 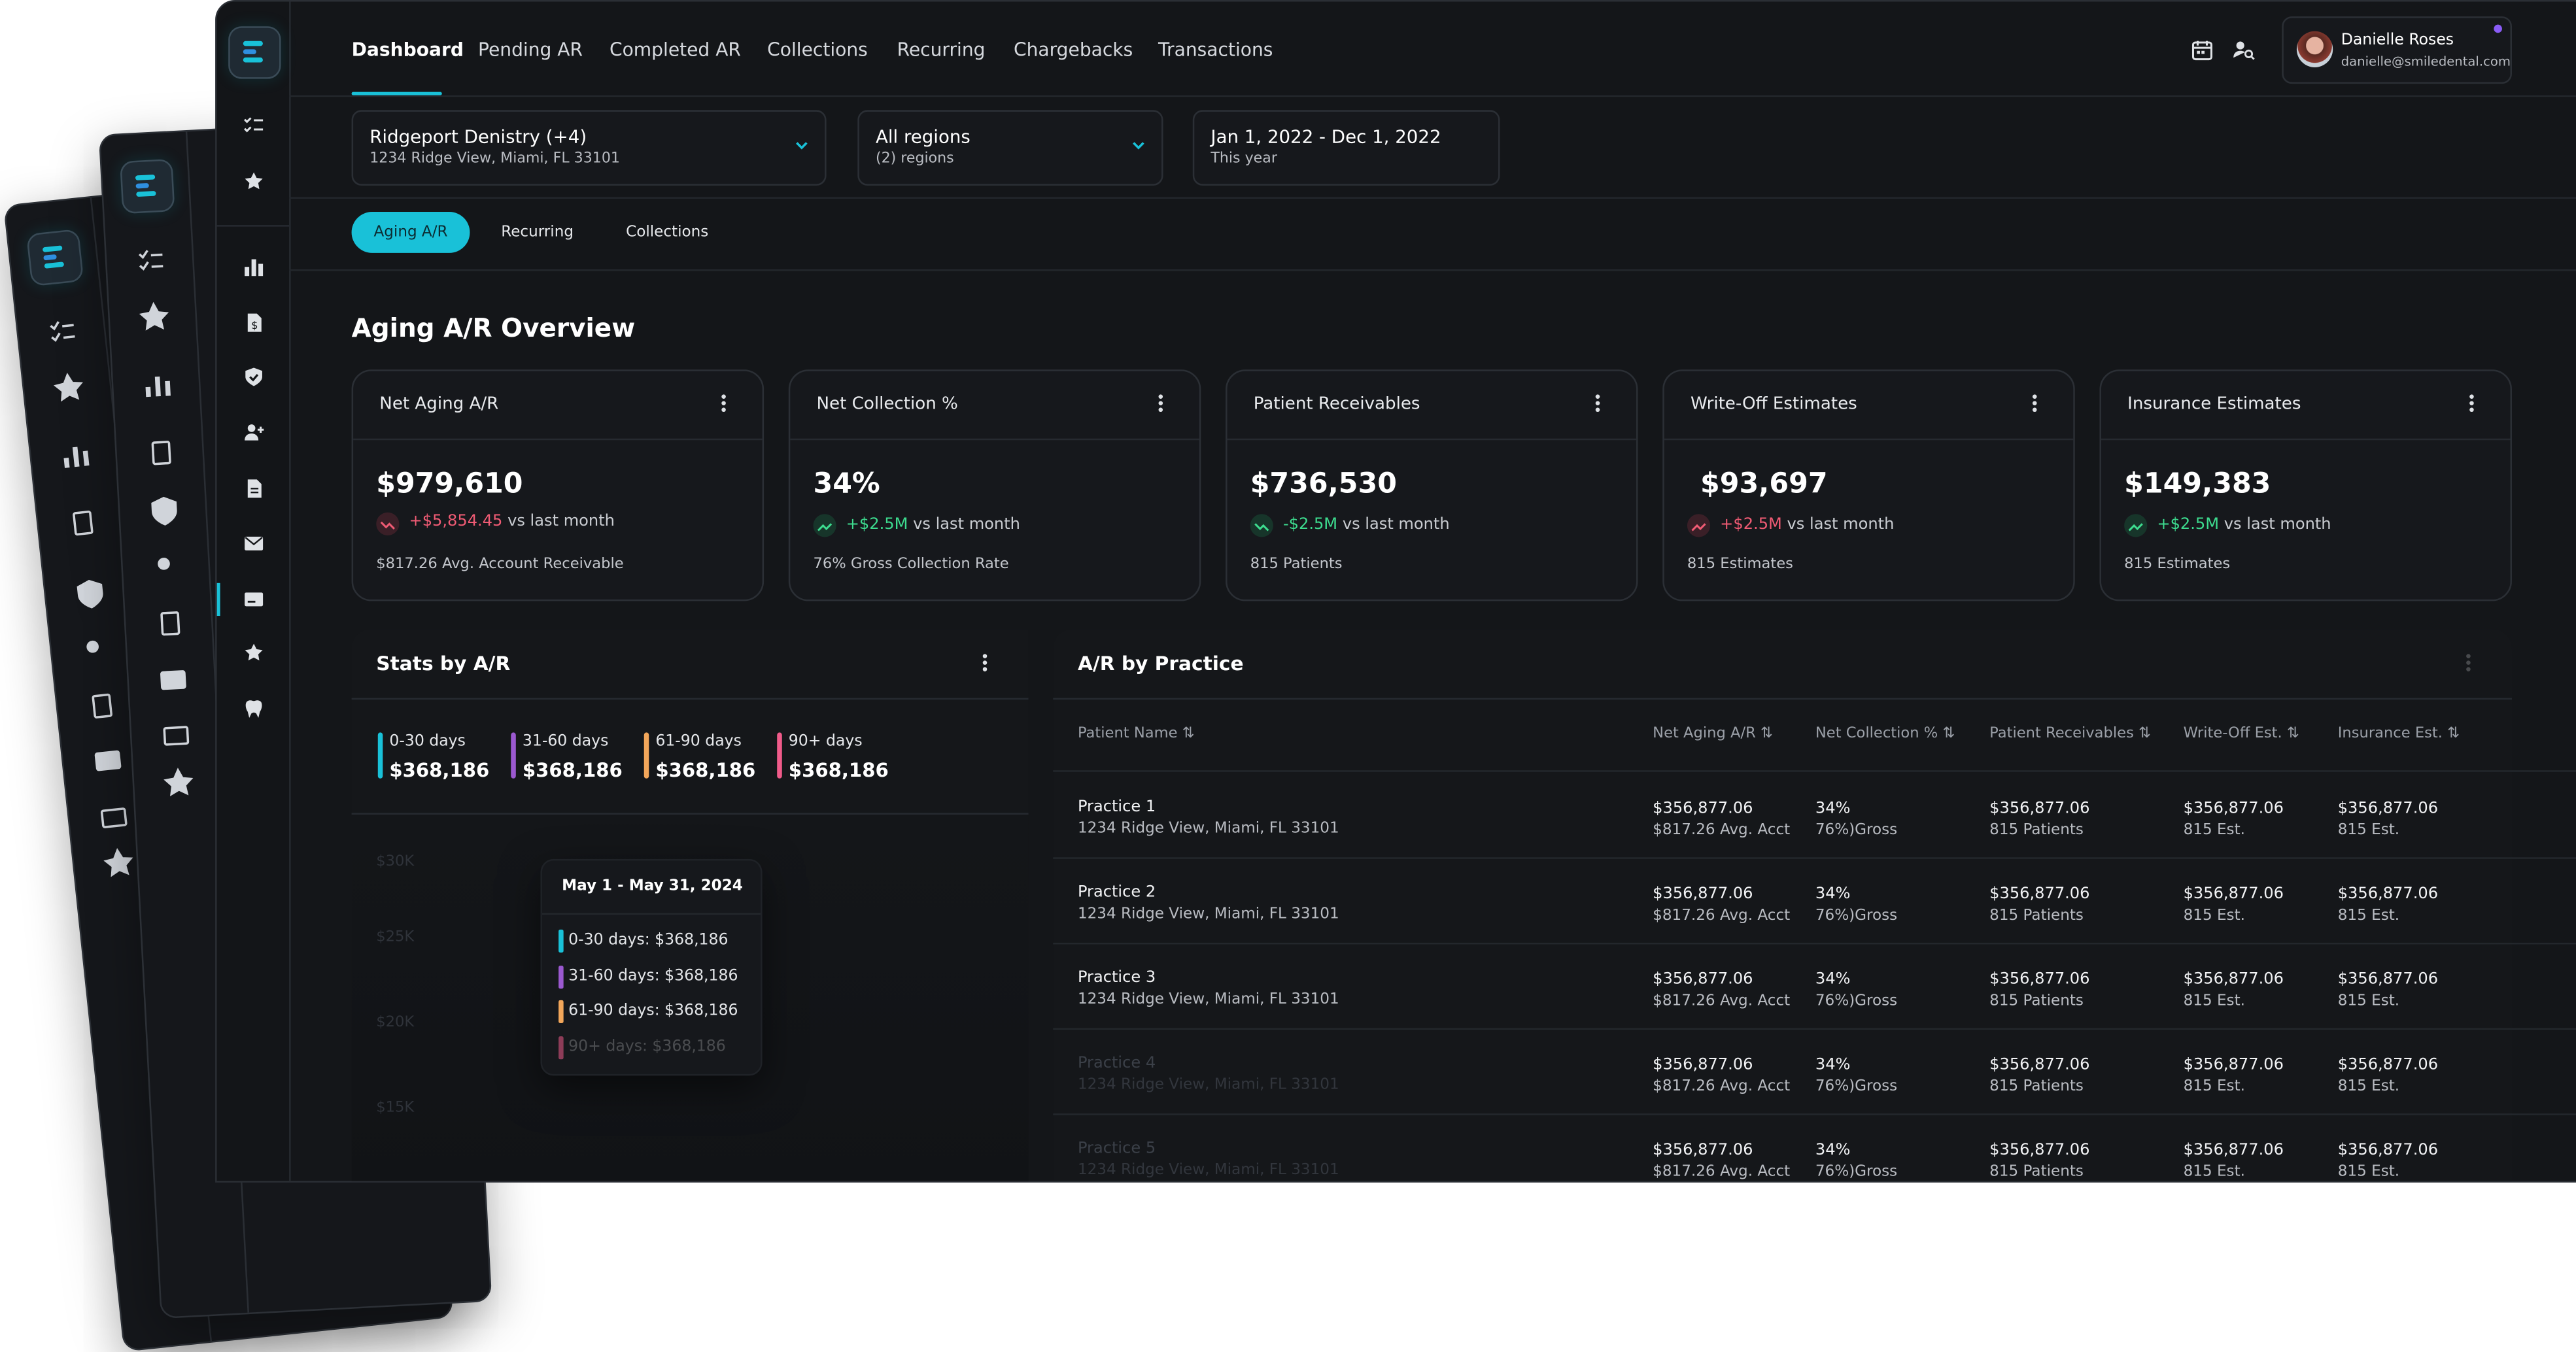 What do you see at coordinates (2245, 50) in the screenshot?
I see `user-search-icon` at bounding box center [2245, 50].